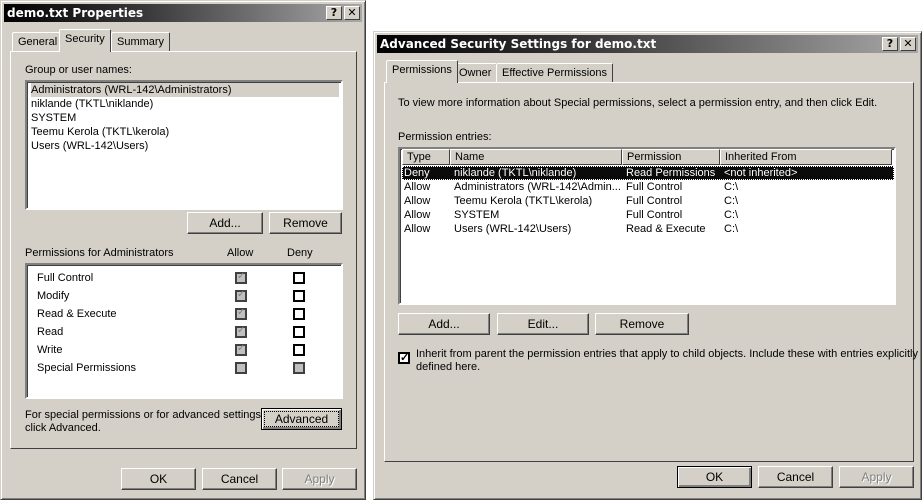 This screenshot has width=922, height=500. Describe the element at coordinates (185, 118) in the screenshot. I see `user-item: SYSTEM` at that location.